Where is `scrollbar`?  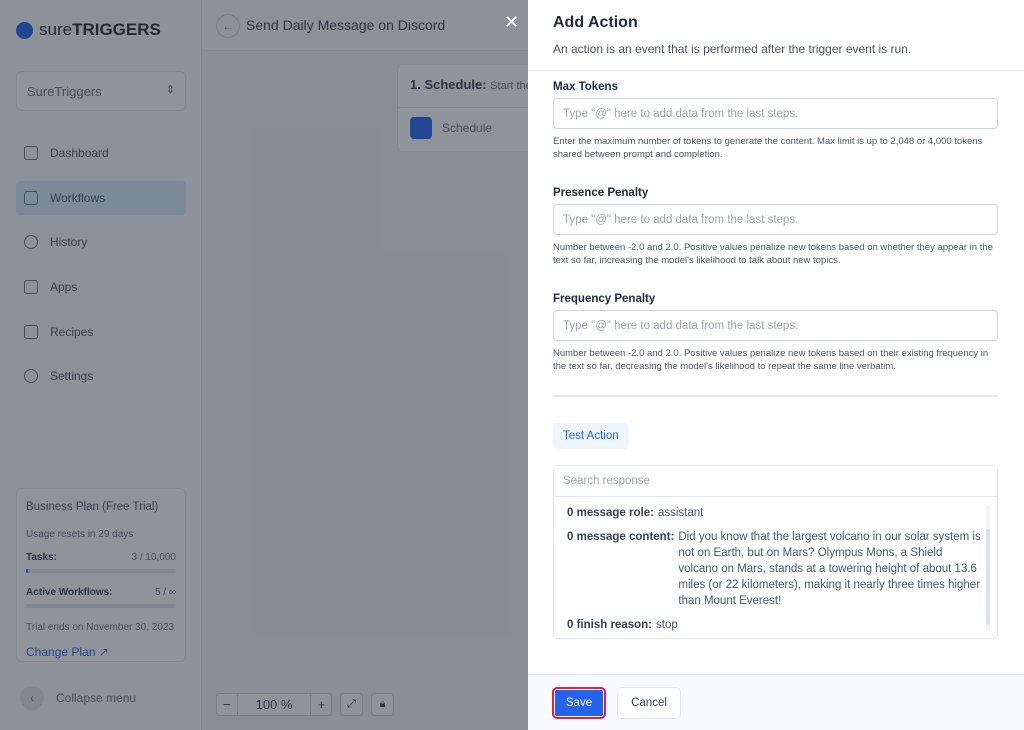 scrollbar is located at coordinates (988, 568).